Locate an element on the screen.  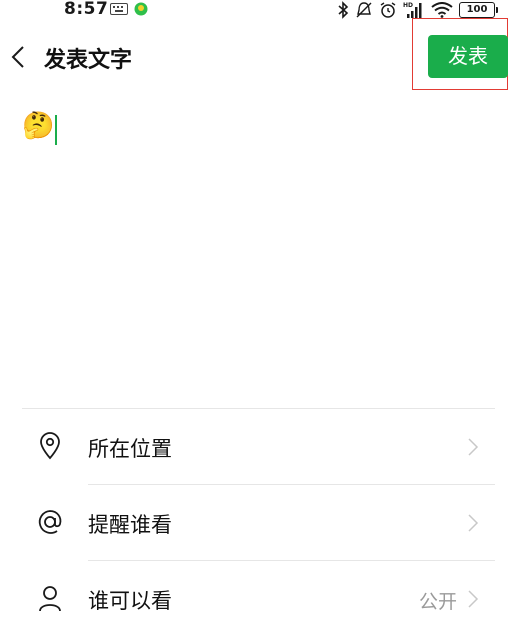
mute-icon is located at coordinates (364, 10).